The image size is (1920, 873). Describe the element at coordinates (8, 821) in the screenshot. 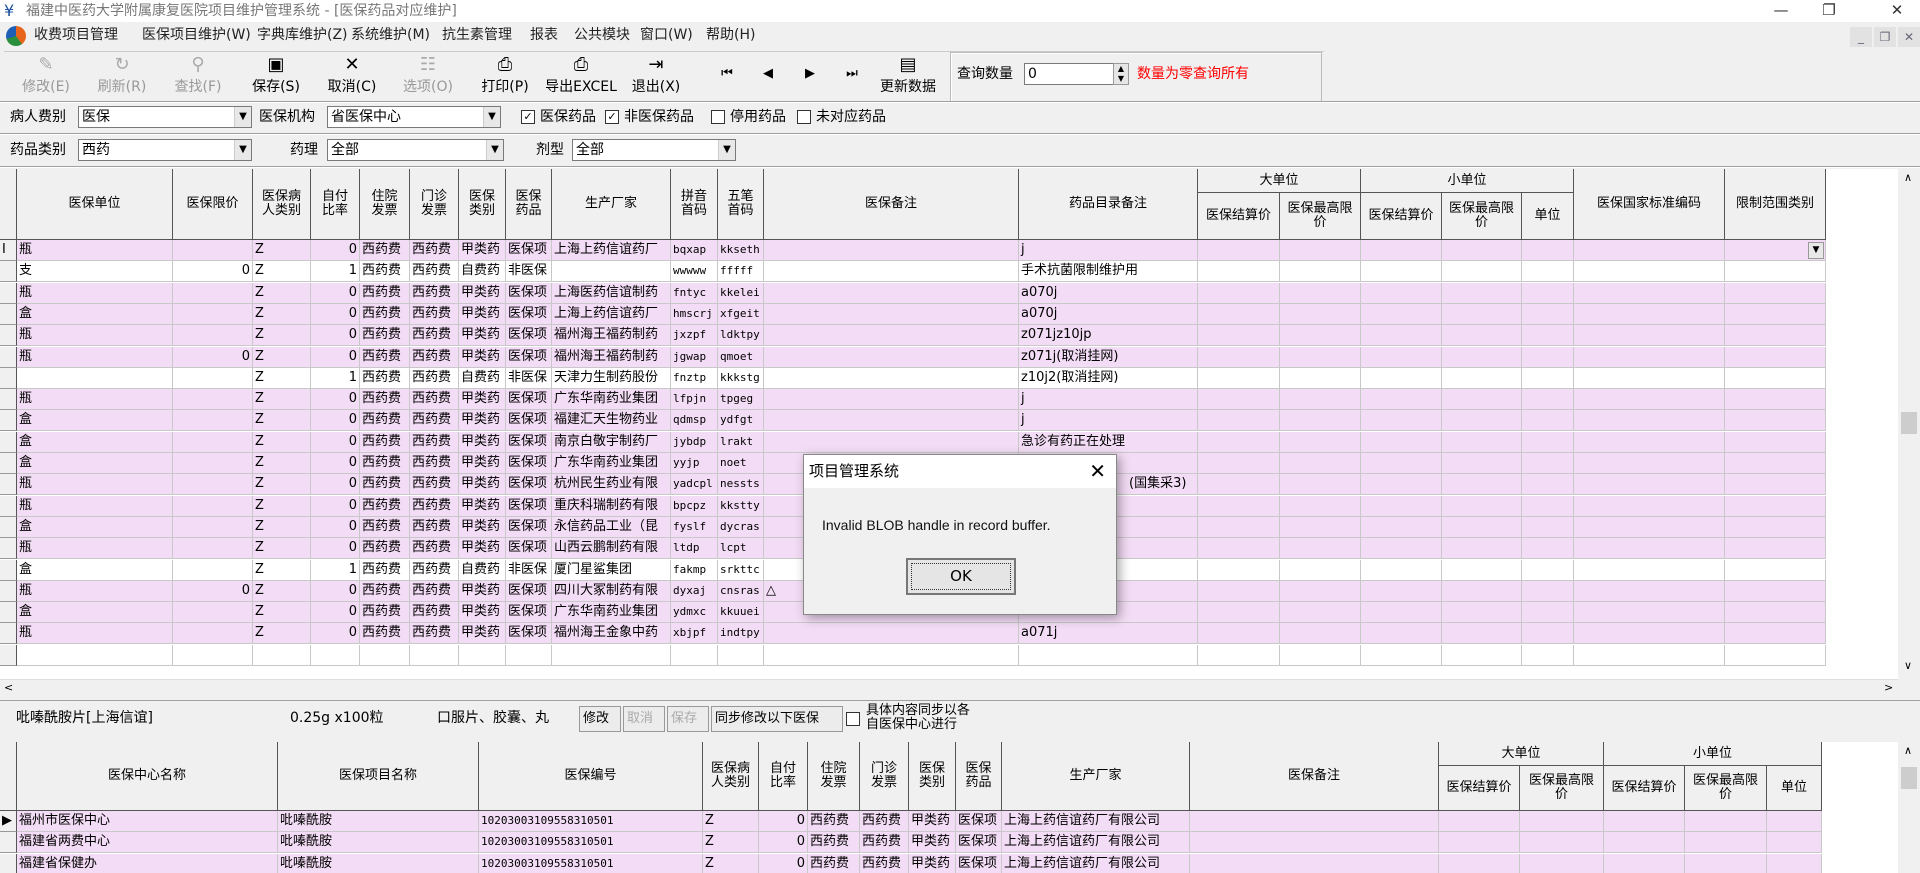

I see `row-indicator: ▶` at that location.